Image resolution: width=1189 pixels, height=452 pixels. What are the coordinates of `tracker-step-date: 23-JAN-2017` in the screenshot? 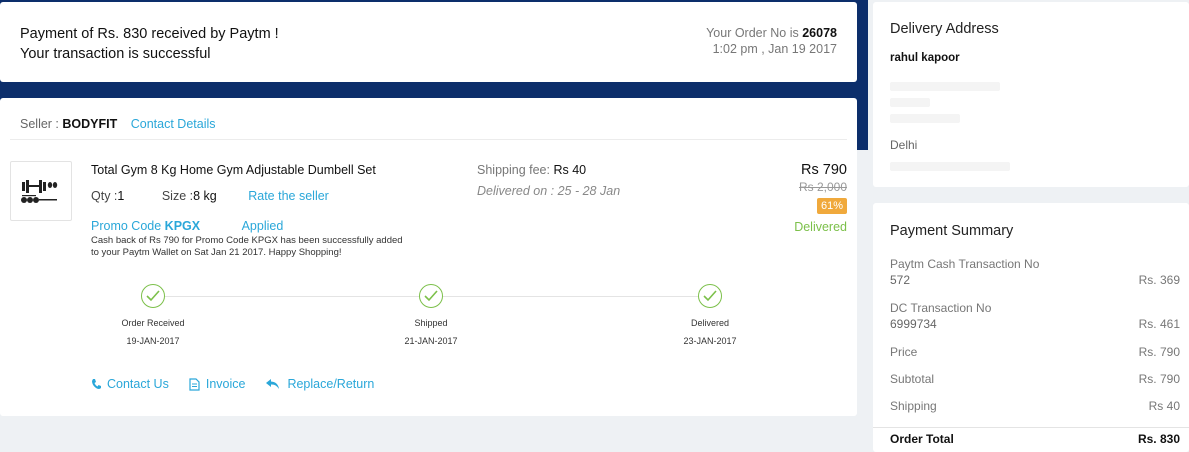 It's located at (710, 341).